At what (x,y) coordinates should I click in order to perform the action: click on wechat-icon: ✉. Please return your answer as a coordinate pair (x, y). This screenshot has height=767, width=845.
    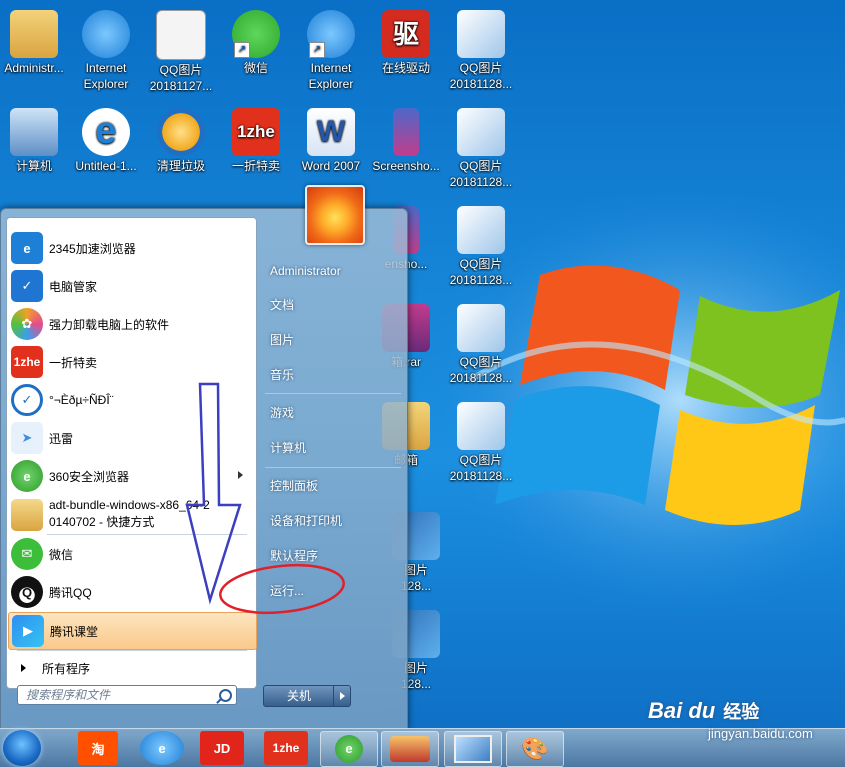
    Looking at the image, I should click on (27, 554).